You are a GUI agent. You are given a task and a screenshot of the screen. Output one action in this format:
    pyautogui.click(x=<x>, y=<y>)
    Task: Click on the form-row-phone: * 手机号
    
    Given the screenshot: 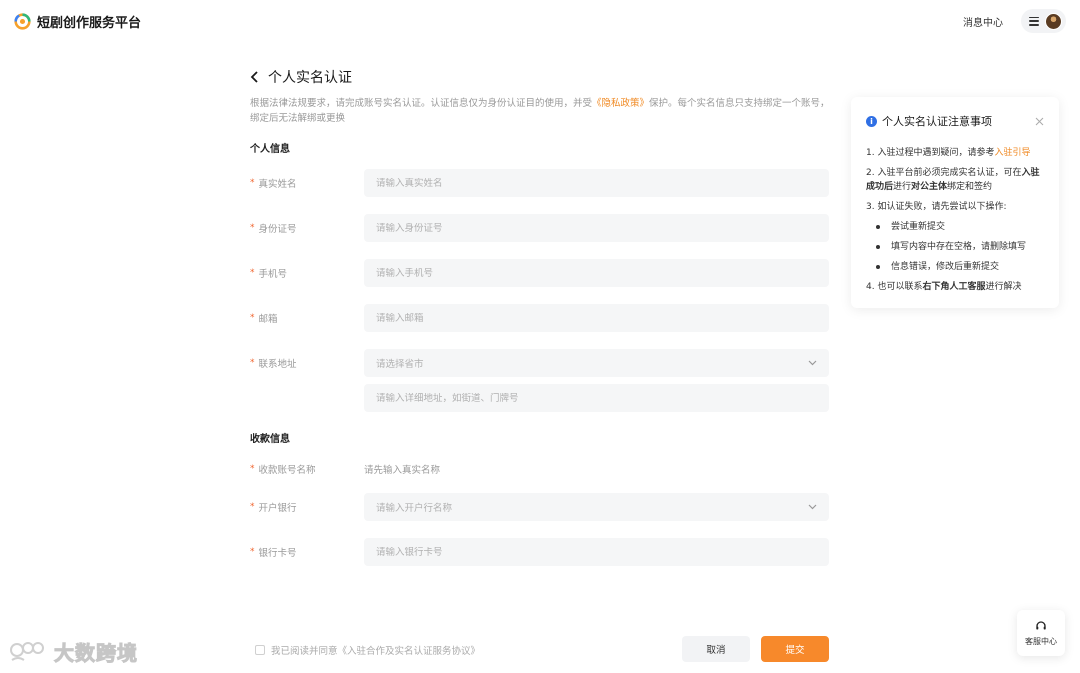 What is the action you would take?
    pyautogui.click(x=540, y=273)
    